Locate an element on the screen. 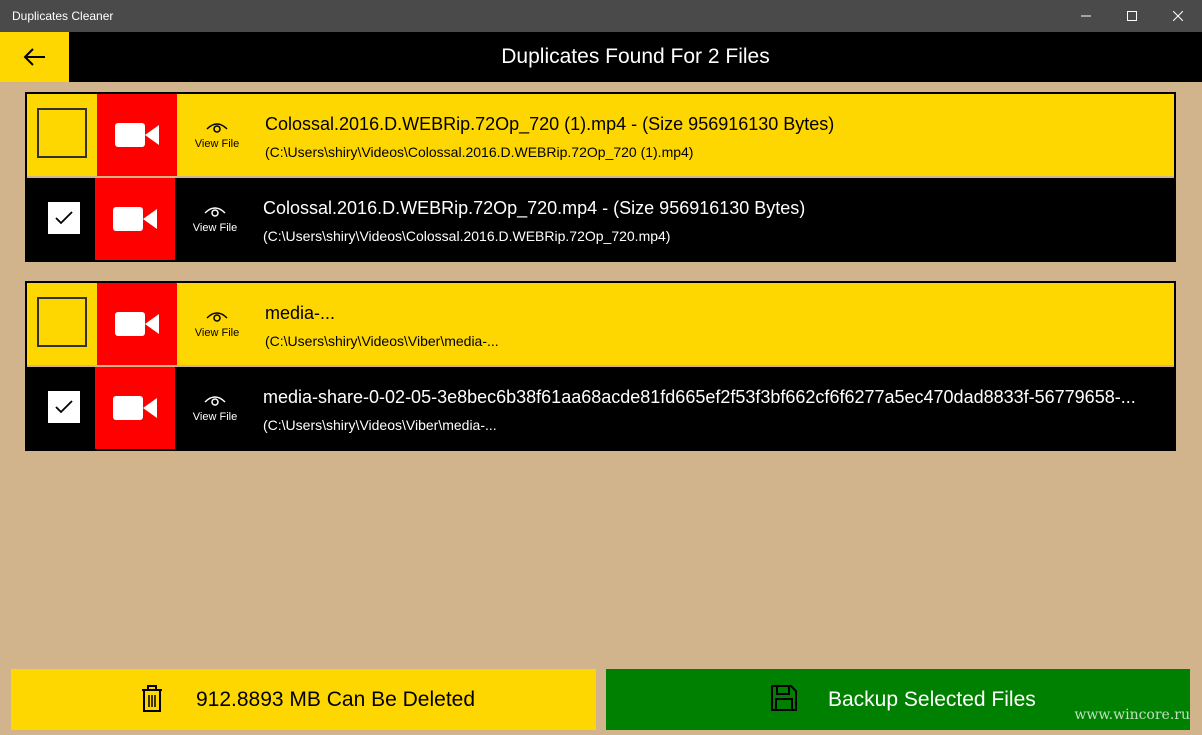  arrow-left-icon is located at coordinates (34, 57).